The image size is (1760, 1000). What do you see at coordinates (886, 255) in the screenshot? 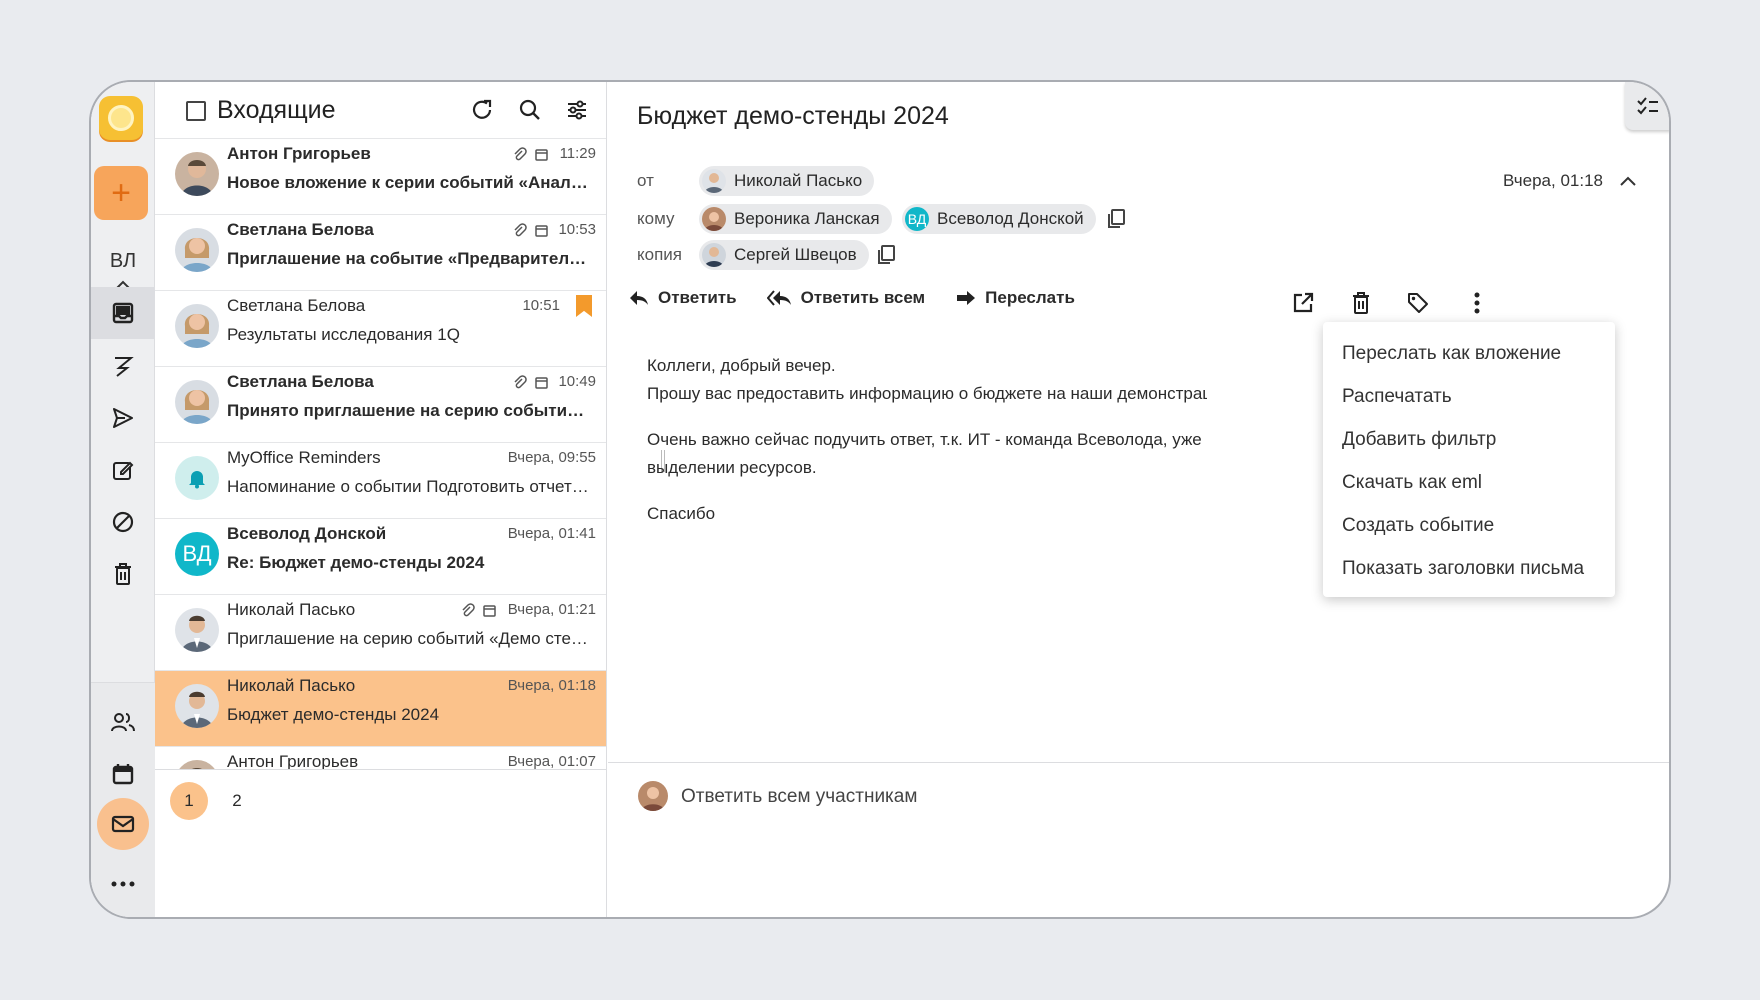
I see `copy-cc-icon` at bounding box center [886, 255].